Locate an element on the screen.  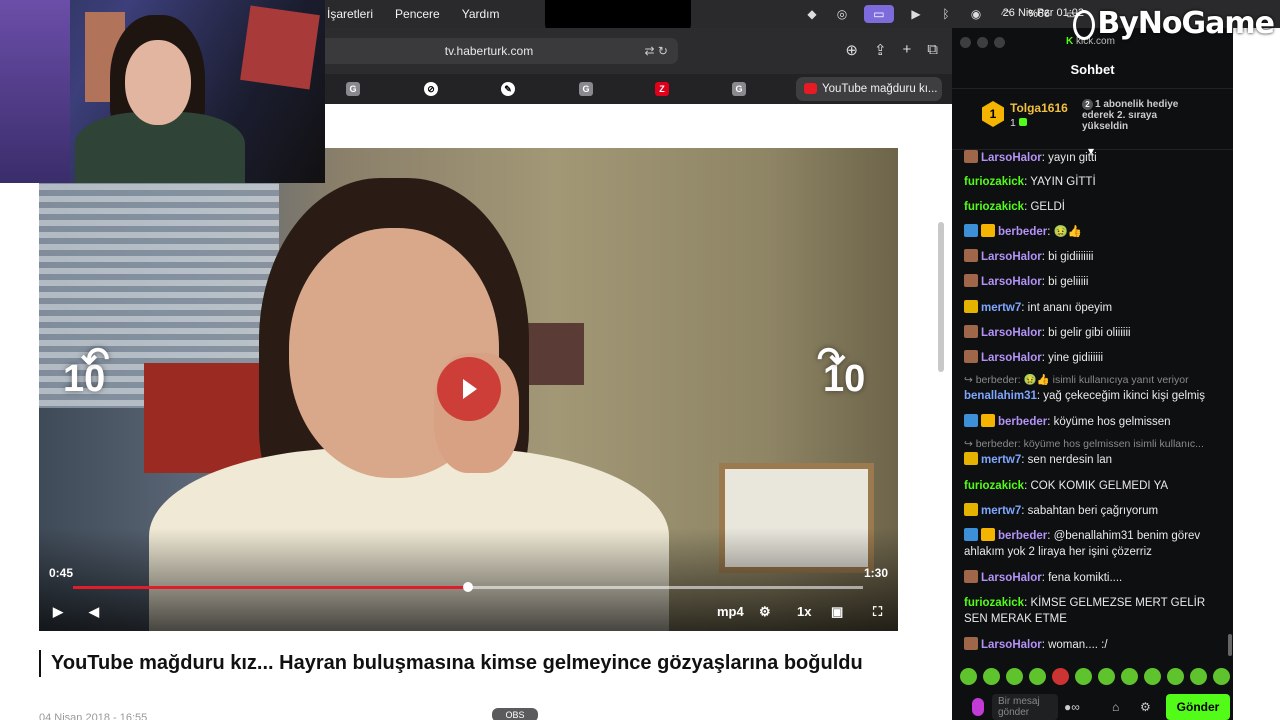
address-bar: tv.haberturk.com ⇄ ↻ is located at coordinates (489, 51).